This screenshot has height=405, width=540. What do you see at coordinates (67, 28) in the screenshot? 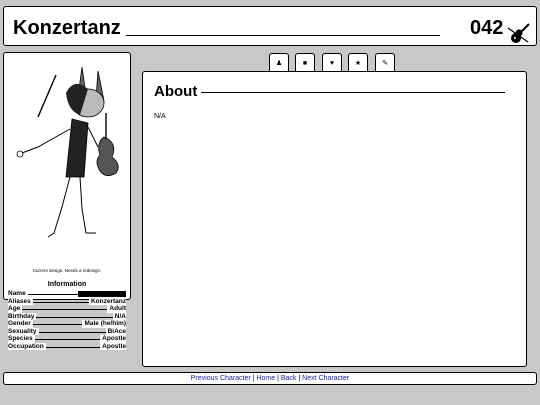
I see `page-title: Konzertanz` at bounding box center [67, 28].